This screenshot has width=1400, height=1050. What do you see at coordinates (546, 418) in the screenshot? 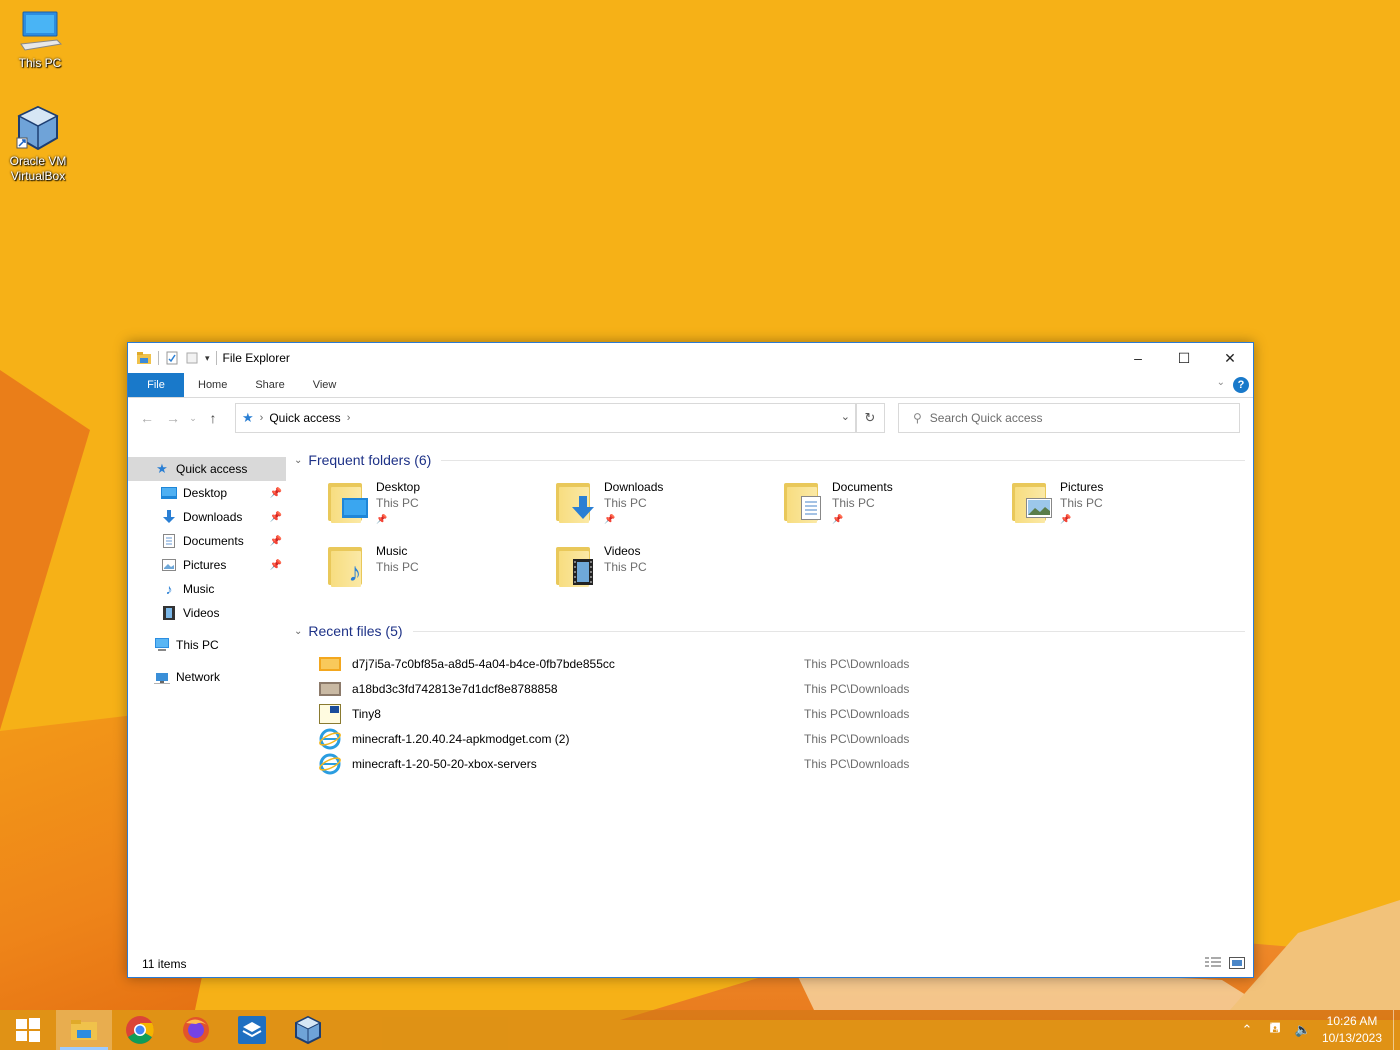
I see `address-bar: ★ › Quick access › ⌄` at bounding box center [546, 418].